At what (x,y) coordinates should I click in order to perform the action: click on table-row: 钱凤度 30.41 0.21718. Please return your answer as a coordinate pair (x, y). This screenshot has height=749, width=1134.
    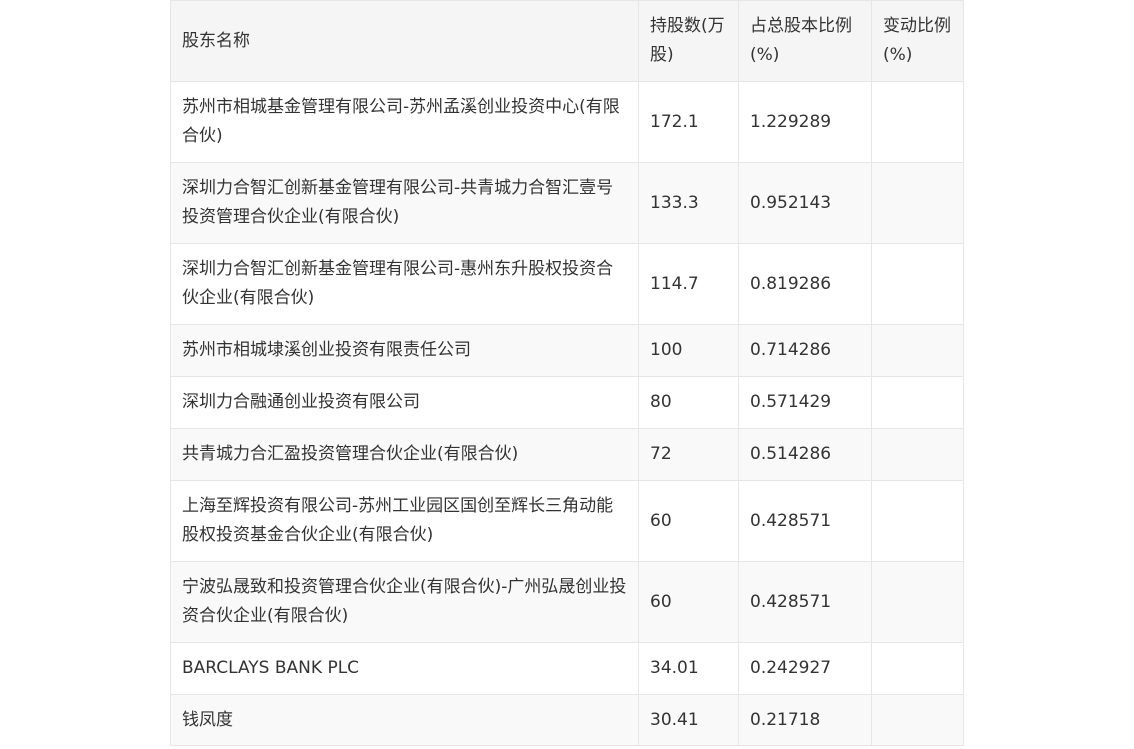
    Looking at the image, I should click on (567, 720).